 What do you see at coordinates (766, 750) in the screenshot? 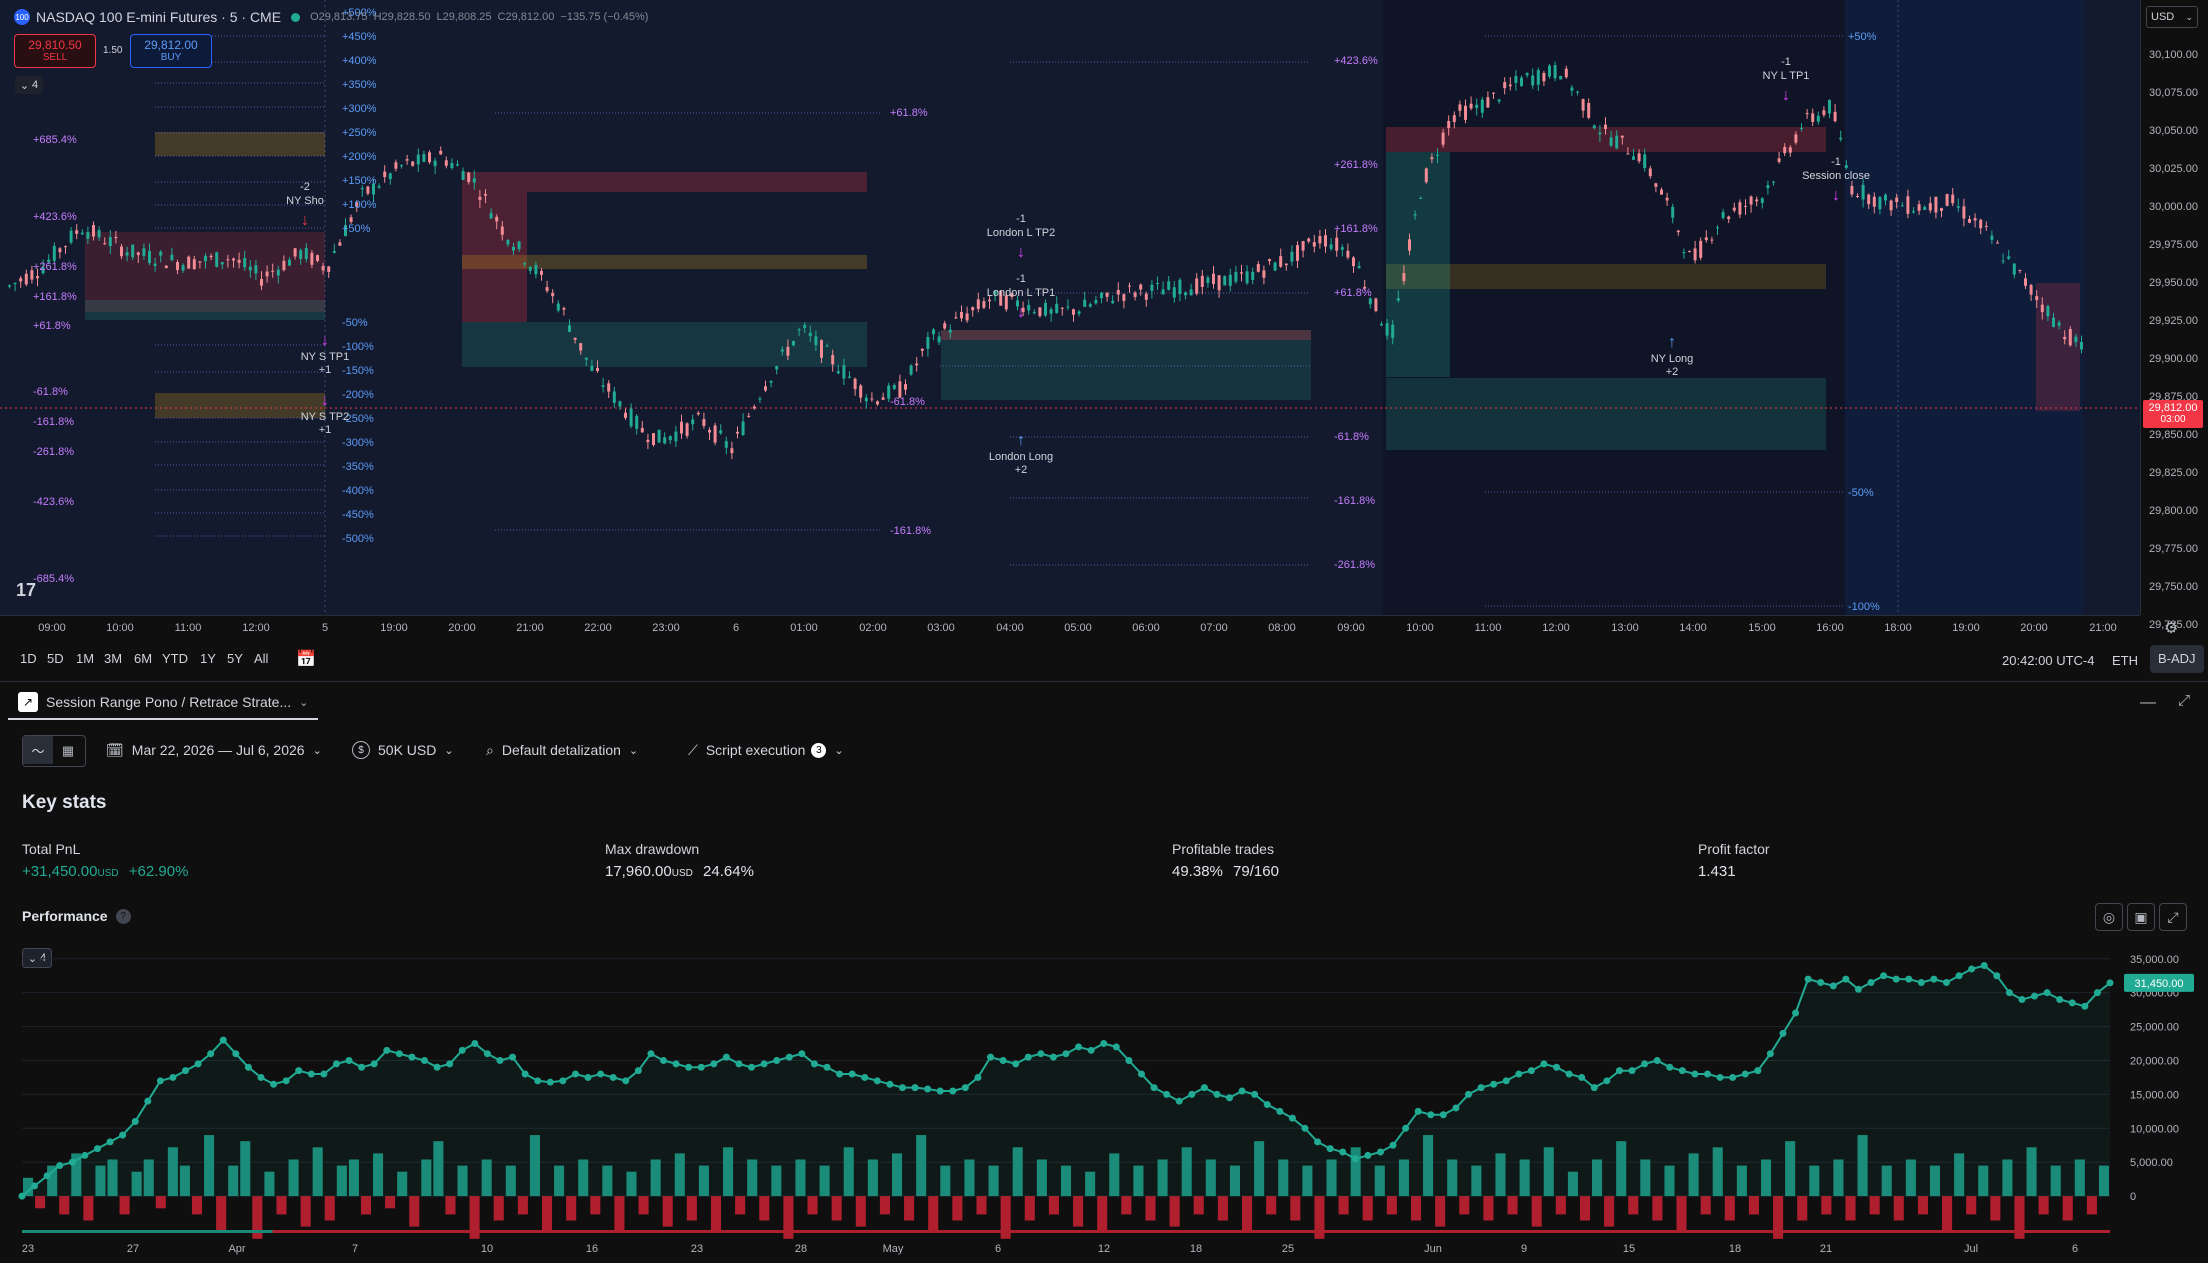
I see `script-execution-select: ⟋ Script execution 3 ⌄` at bounding box center [766, 750].